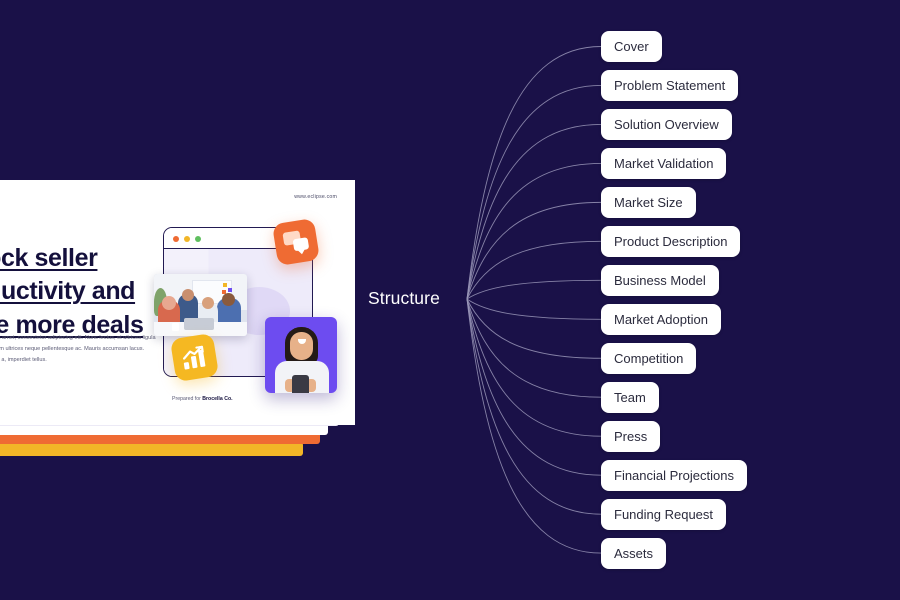  I want to click on structure-node-market-validation: Market Validation, so click(664, 163).